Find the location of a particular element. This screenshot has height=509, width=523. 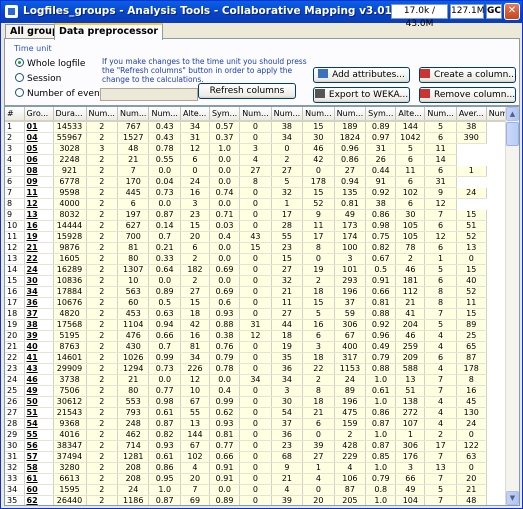

row-number: 21 is located at coordinates (15, 347).